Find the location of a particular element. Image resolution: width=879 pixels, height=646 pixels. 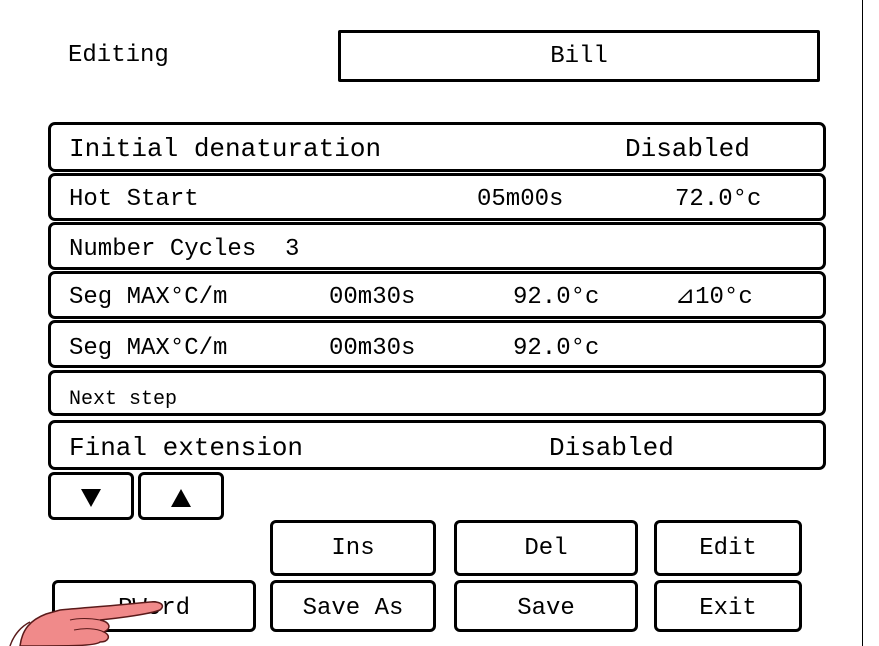

save-button: Save is located at coordinates (546, 606).